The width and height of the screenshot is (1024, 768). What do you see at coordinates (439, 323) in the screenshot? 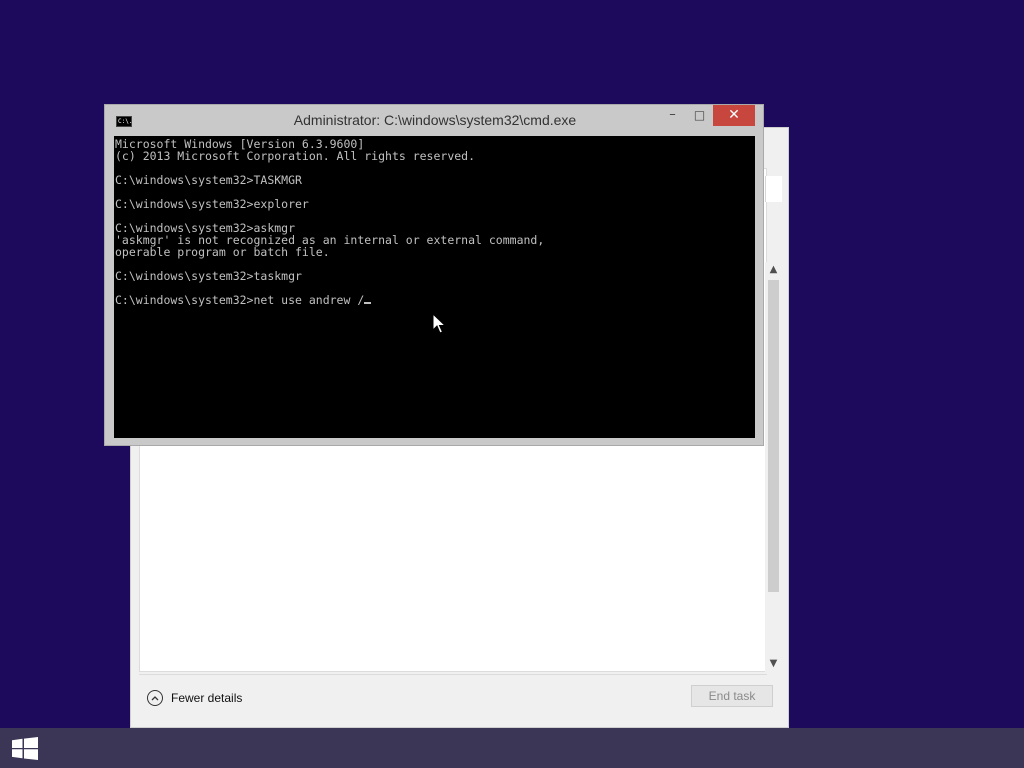
I see `mouse-pointer-icon` at bounding box center [439, 323].